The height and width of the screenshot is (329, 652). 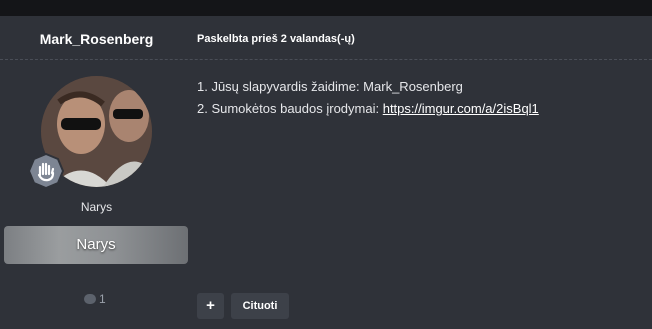 What do you see at coordinates (461, 108) in the screenshot?
I see `proof-link: https://imgur.com/a/2isBql1` at bounding box center [461, 108].